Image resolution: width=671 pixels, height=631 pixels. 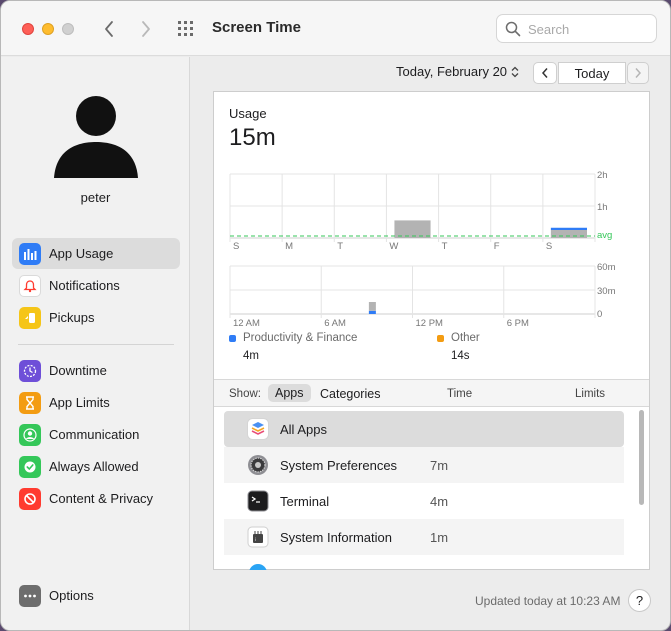 I want to click on legend-swatch-other, so click(x=440, y=338).